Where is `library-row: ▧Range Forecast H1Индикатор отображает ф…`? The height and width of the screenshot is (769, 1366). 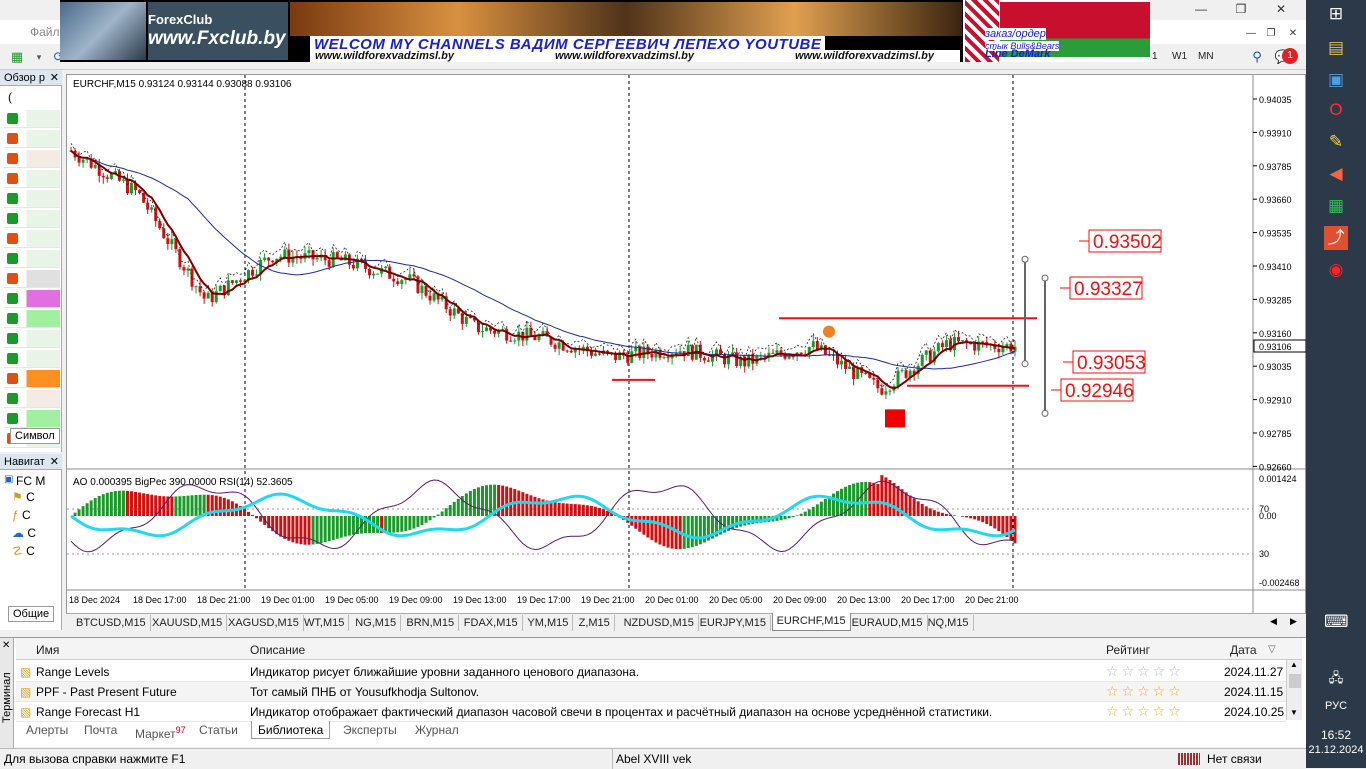 library-row: ▧Range Forecast H1Индикатор отображает ф… is located at coordinates (651, 712).